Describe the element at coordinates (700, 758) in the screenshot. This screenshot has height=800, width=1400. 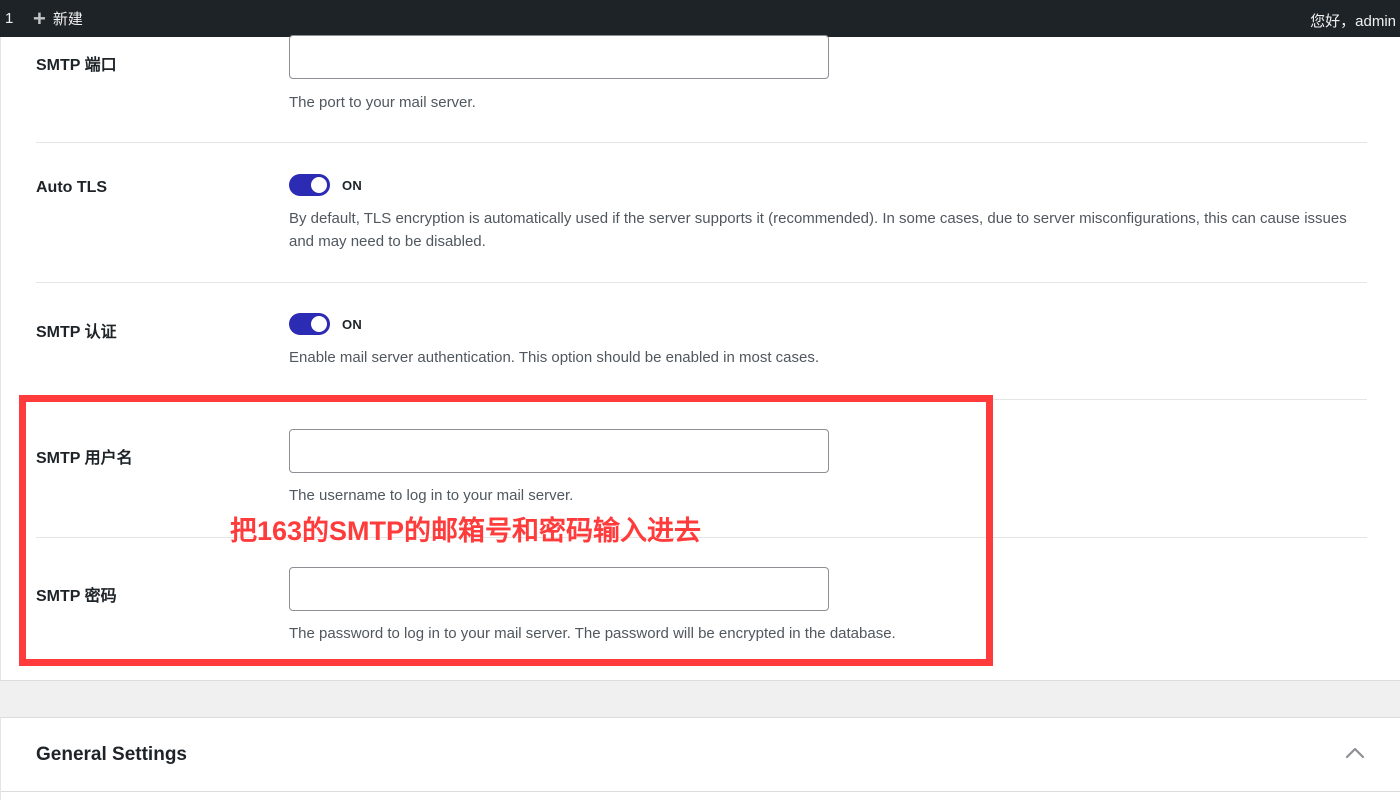
I see `general-settings-panel: General Settings` at that location.